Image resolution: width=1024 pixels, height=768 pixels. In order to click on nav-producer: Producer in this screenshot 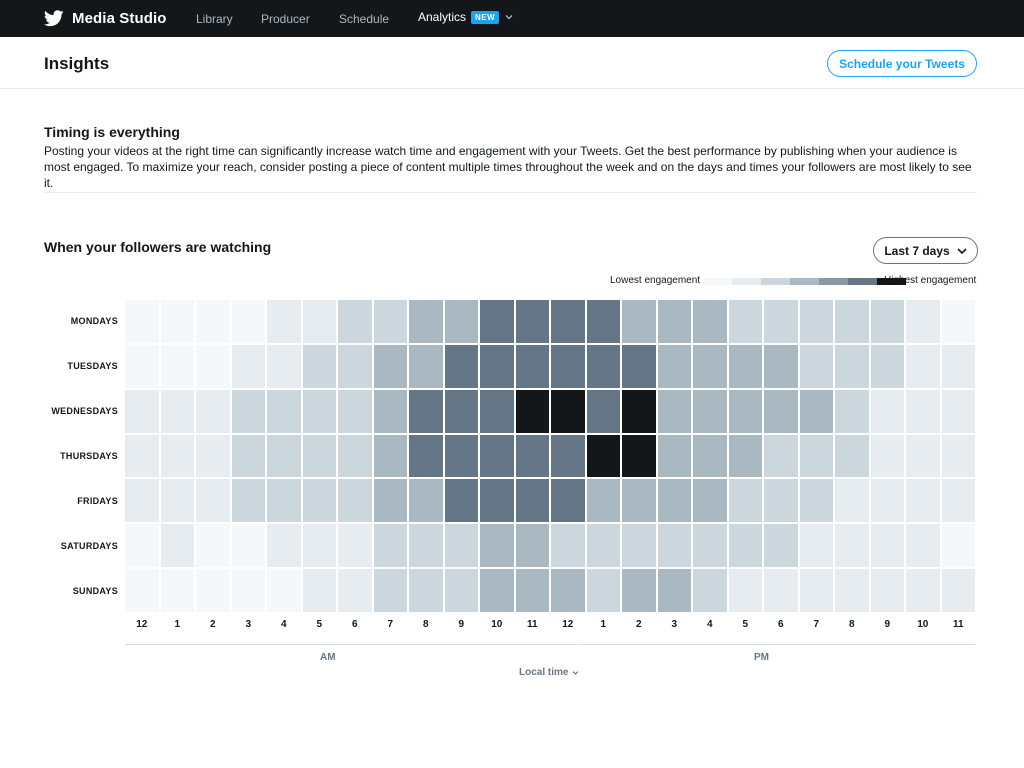, I will do `click(285, 19)`.